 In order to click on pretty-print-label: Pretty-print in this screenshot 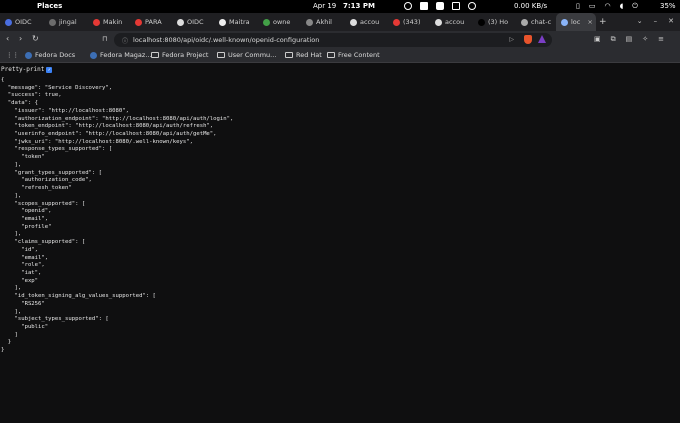, I will do `click(23, 69)`.